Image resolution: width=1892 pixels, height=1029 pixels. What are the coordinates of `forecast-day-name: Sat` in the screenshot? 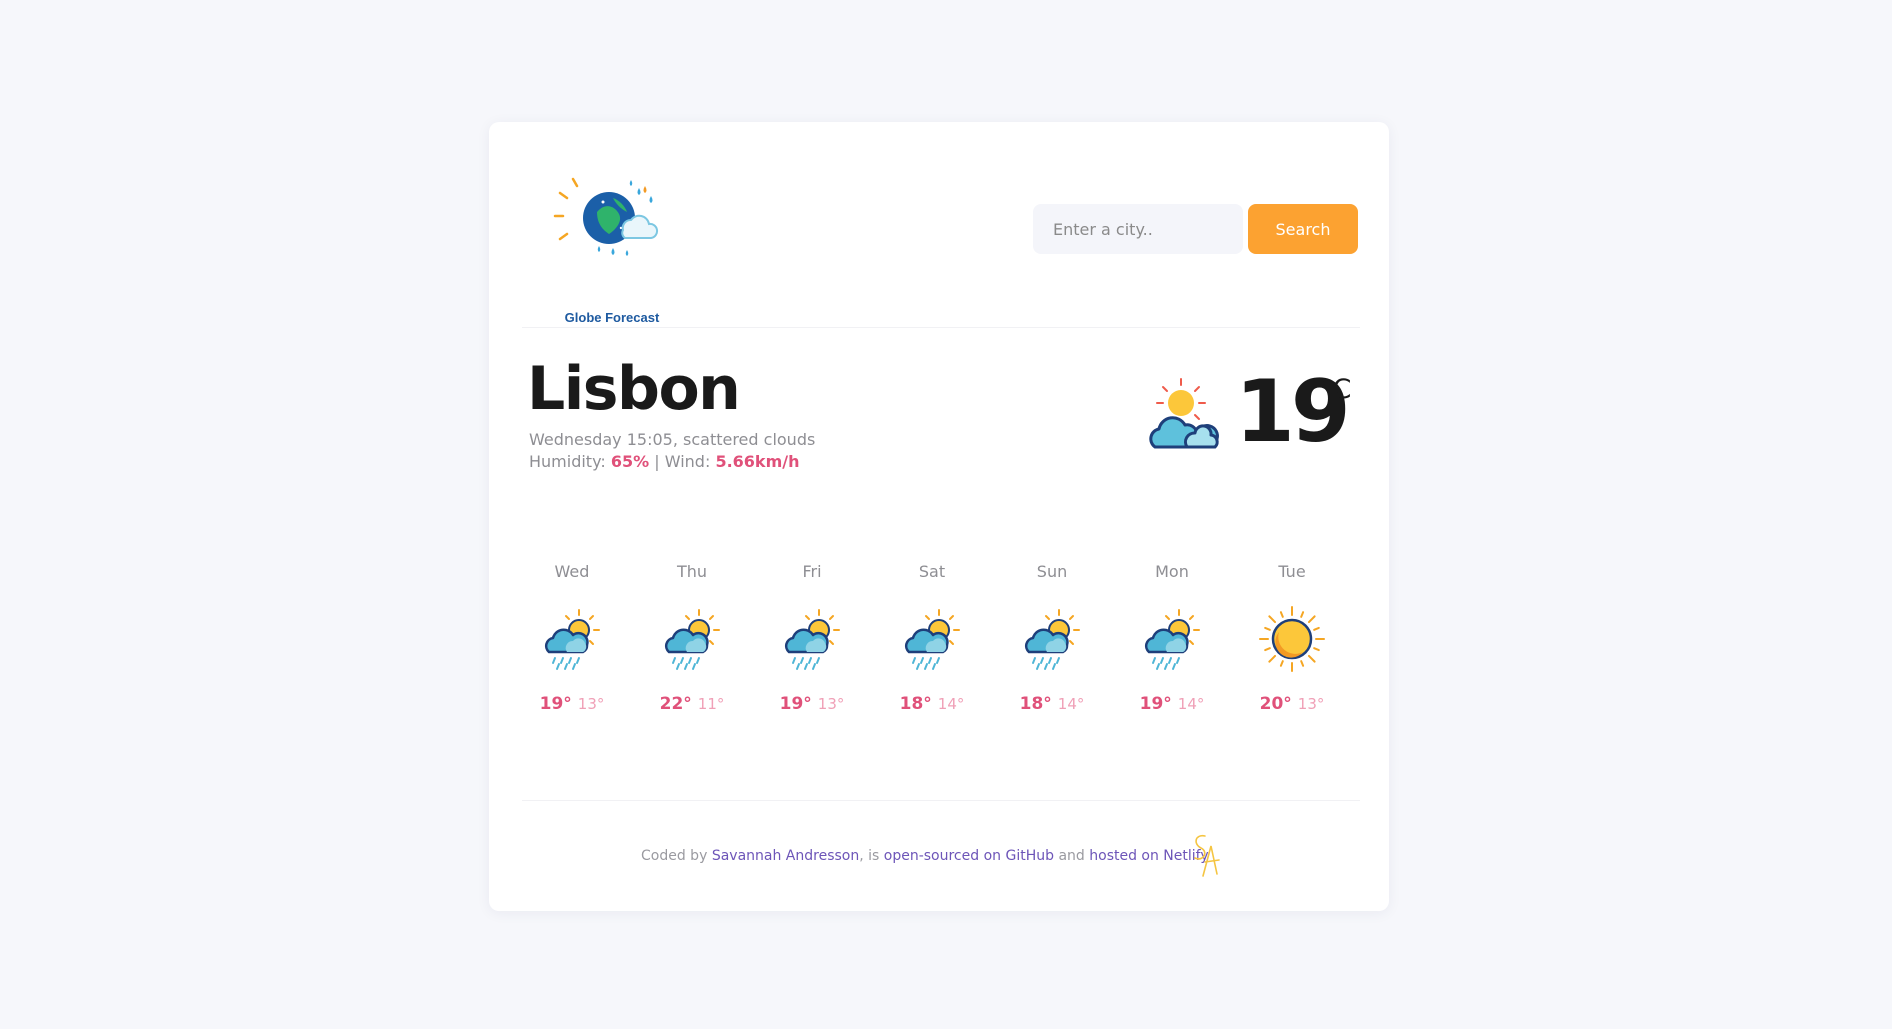 It's located at (932, 571).